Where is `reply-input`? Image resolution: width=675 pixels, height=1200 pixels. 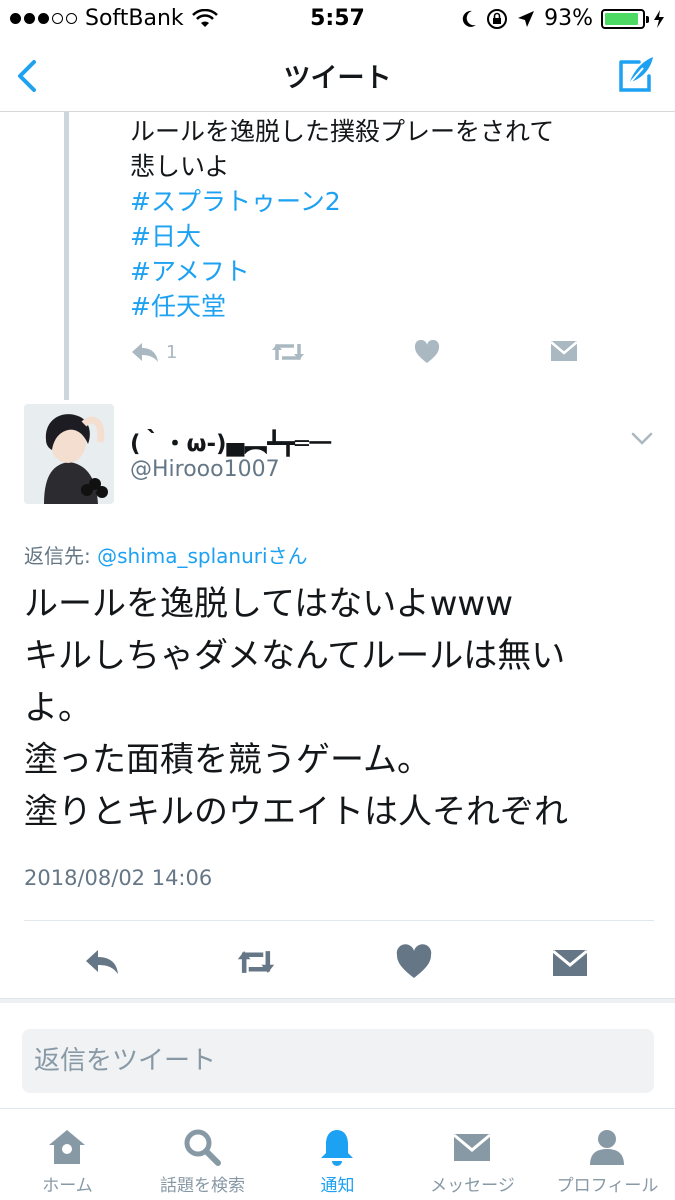 reply-input is located at coordinates (338, 1061).